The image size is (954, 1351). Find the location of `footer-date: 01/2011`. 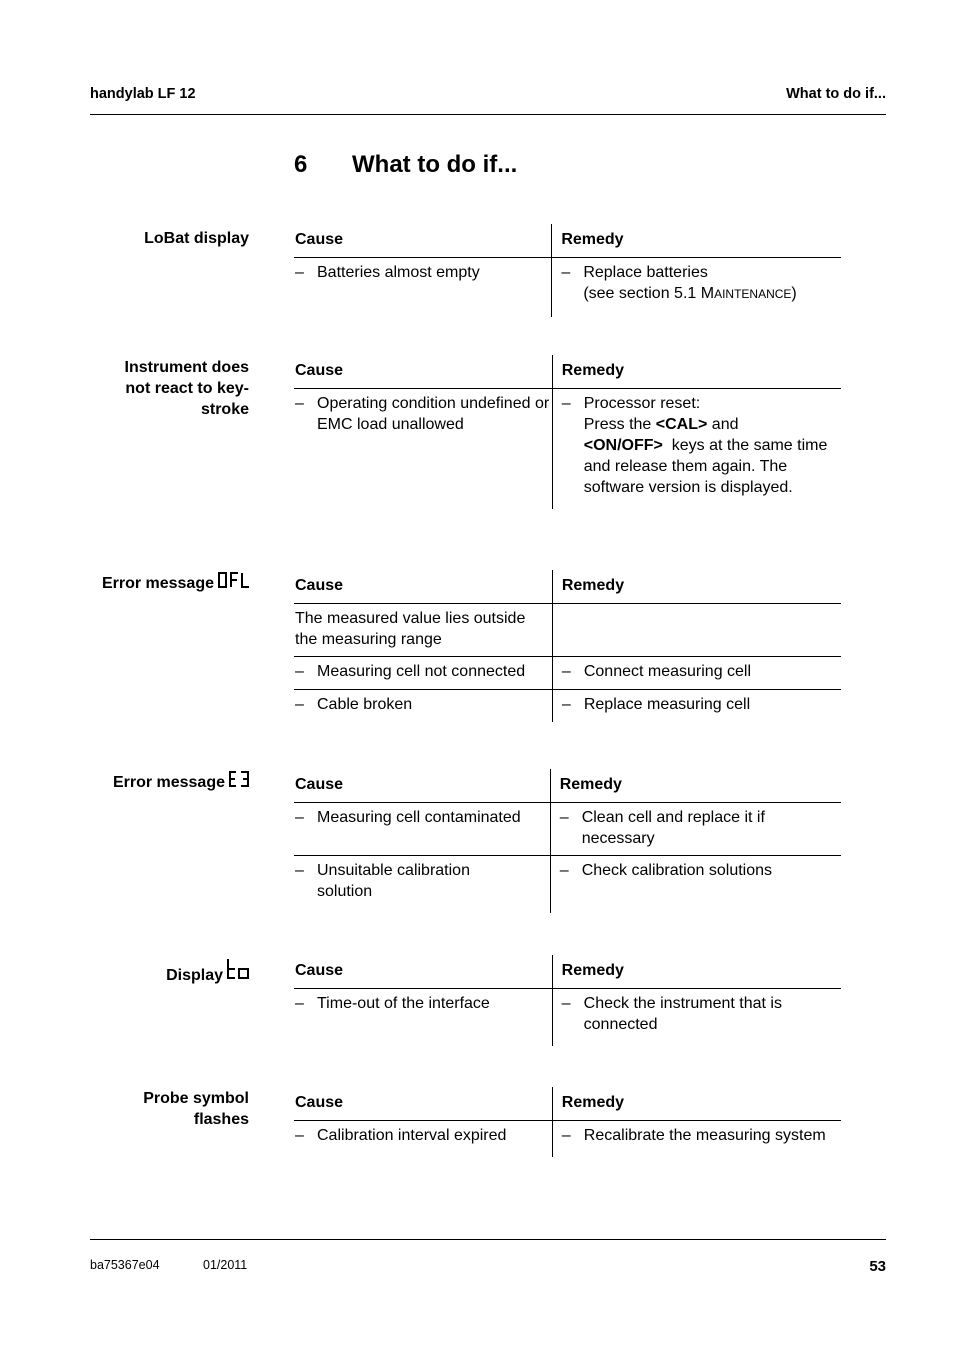

footer-date: 01/2011 is located at coordinates (225, 1265).